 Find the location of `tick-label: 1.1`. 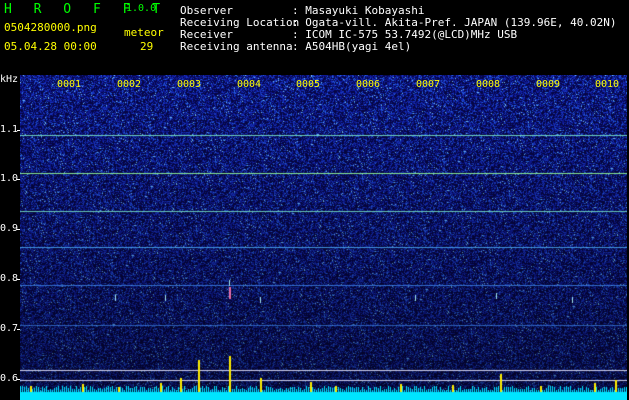

tick-label: 1.1 is located at coordinates (9, 129).